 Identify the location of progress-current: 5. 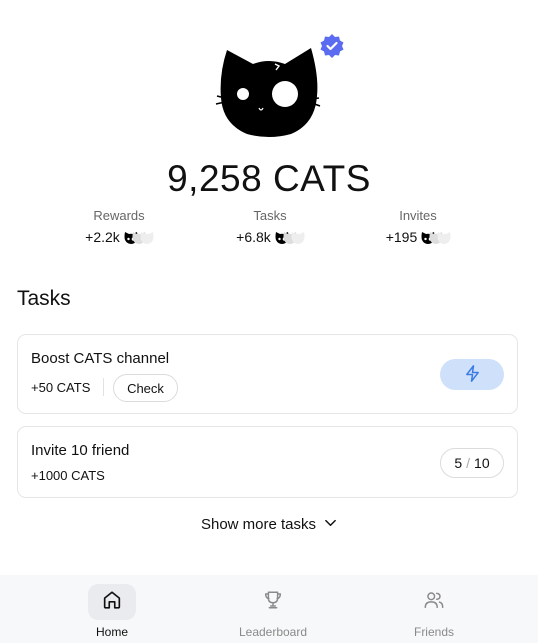
(458, 463).